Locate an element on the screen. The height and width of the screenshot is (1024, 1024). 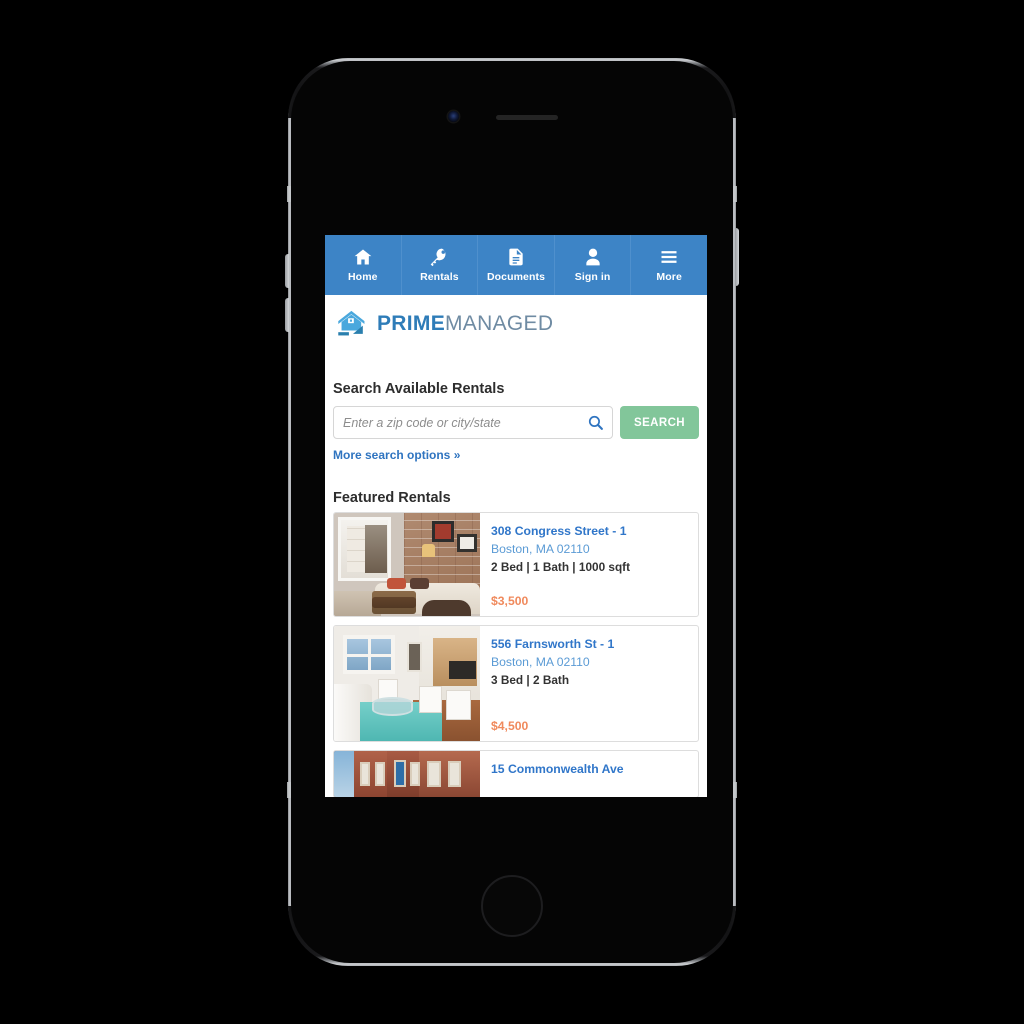
site-logo: PRIMEMANAGED is located at coordinates (516, 322).